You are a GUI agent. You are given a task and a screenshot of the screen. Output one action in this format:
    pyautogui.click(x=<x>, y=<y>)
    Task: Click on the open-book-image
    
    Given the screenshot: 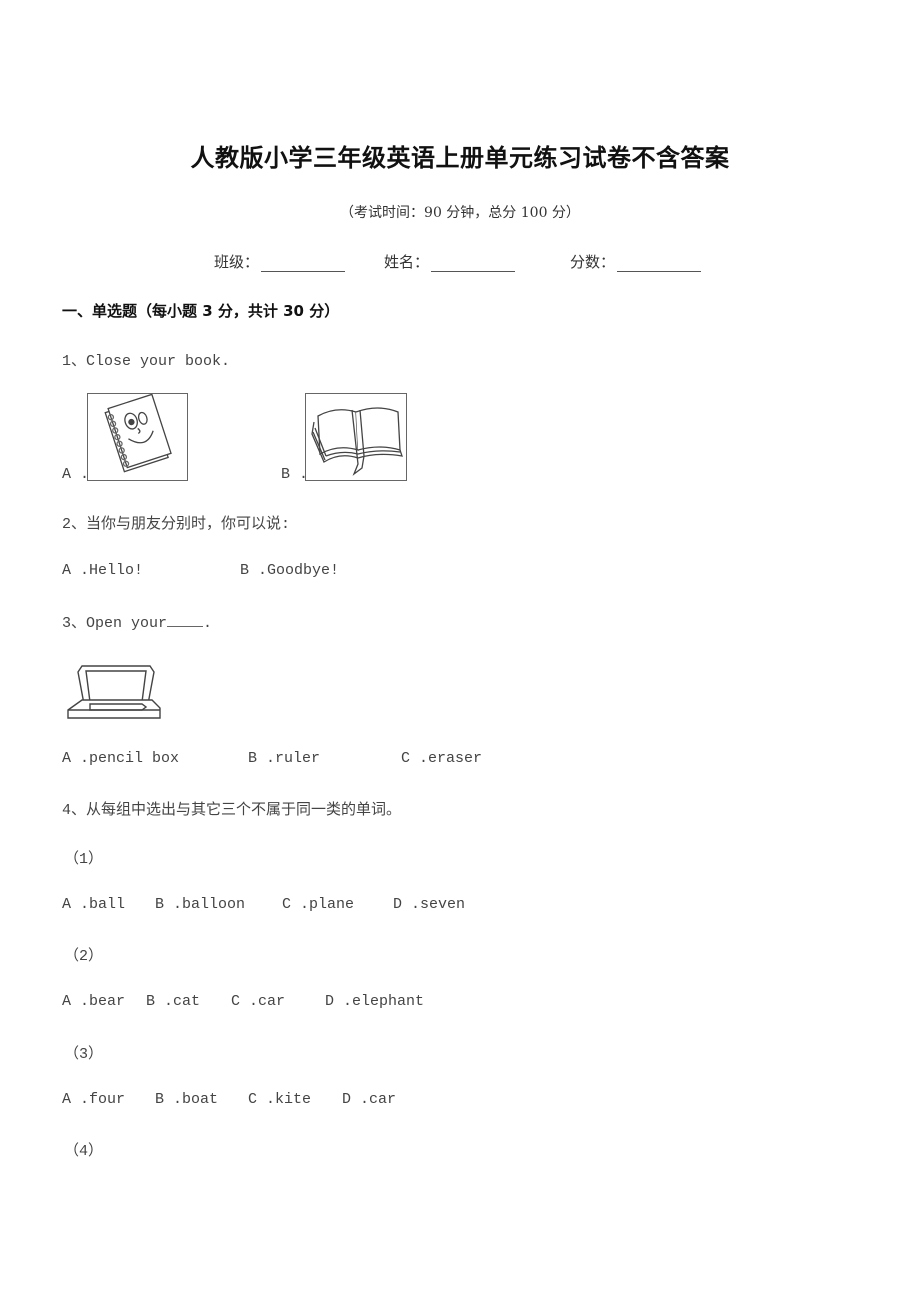 What is the action you would take?
    pyautogui.click(x=356, y=437)
    